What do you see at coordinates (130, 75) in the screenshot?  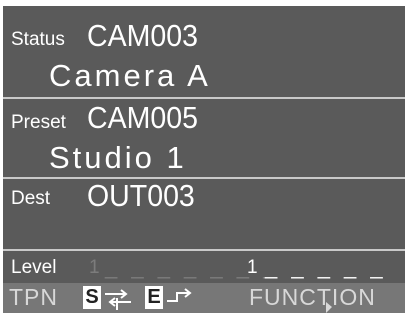 I see `status-camera-name: Camera A` at bounding box center [130, 75].